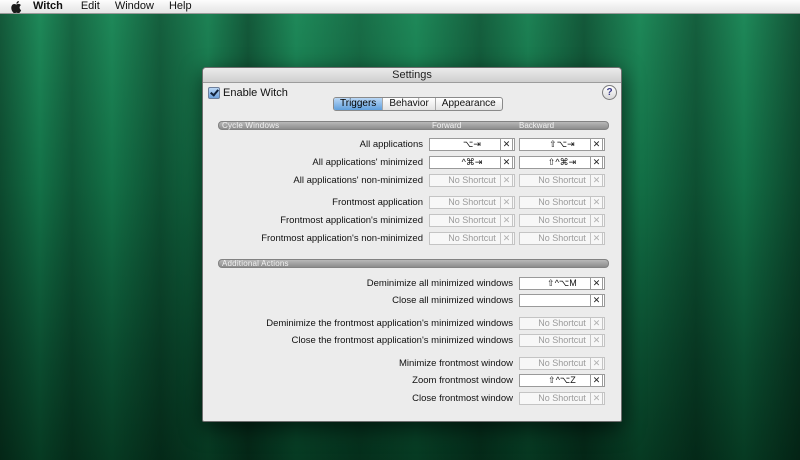  I want to click on row-label-zoom-frontmost: Zoom frontmost window, so click(462, 380).